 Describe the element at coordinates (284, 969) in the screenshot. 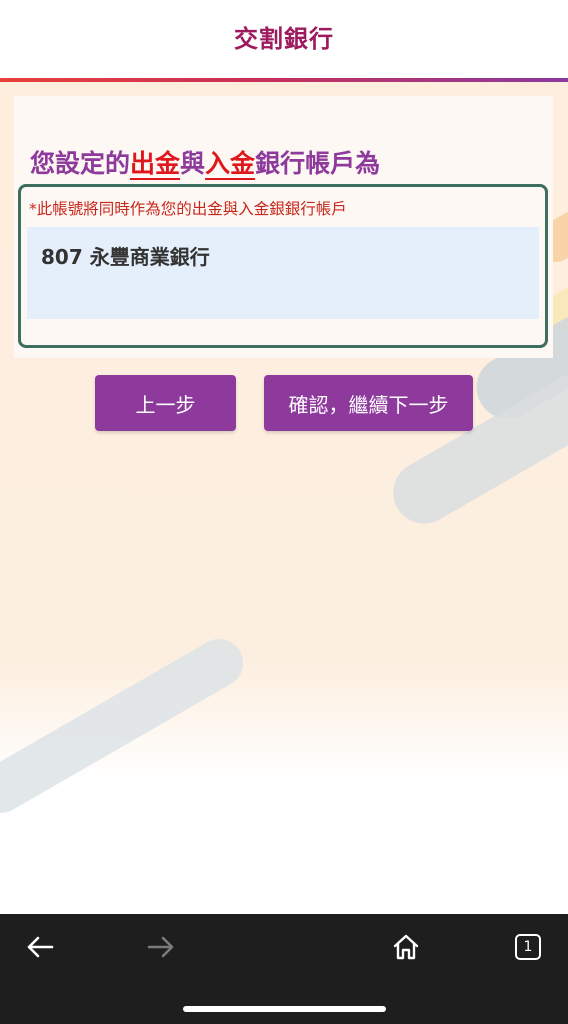

I see `browser-toolbar: 1` at that location.